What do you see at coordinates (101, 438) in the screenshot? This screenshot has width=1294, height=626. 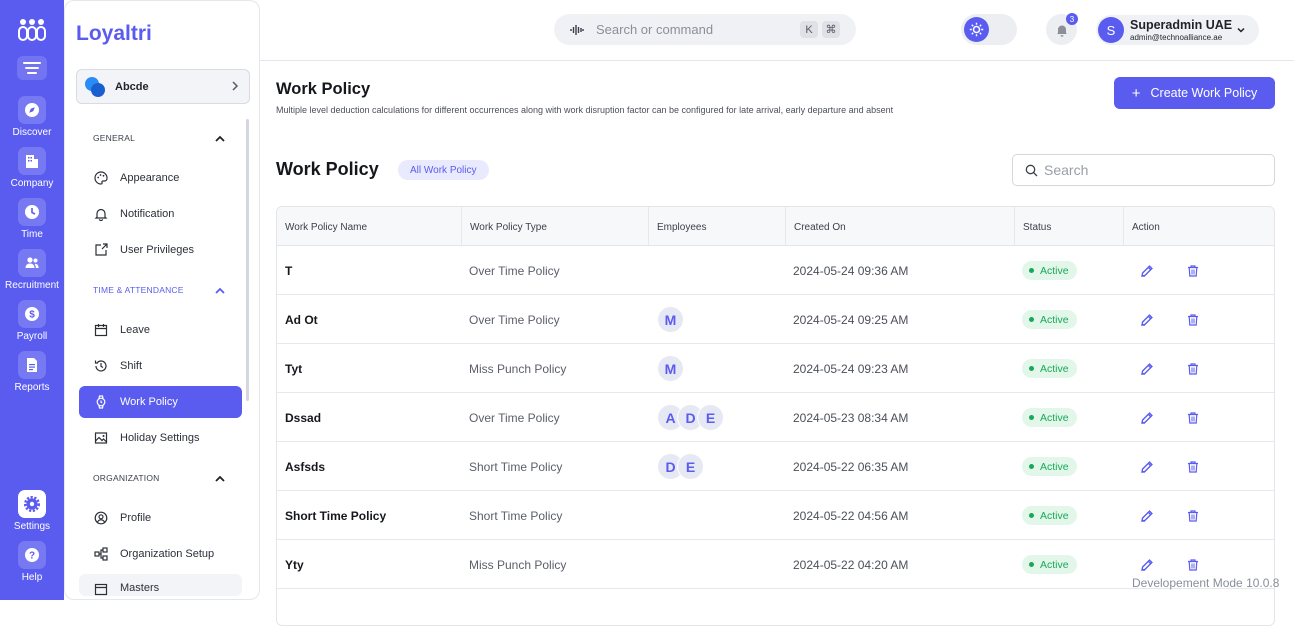 I see `image-icon` at bounding box center [101, 438].